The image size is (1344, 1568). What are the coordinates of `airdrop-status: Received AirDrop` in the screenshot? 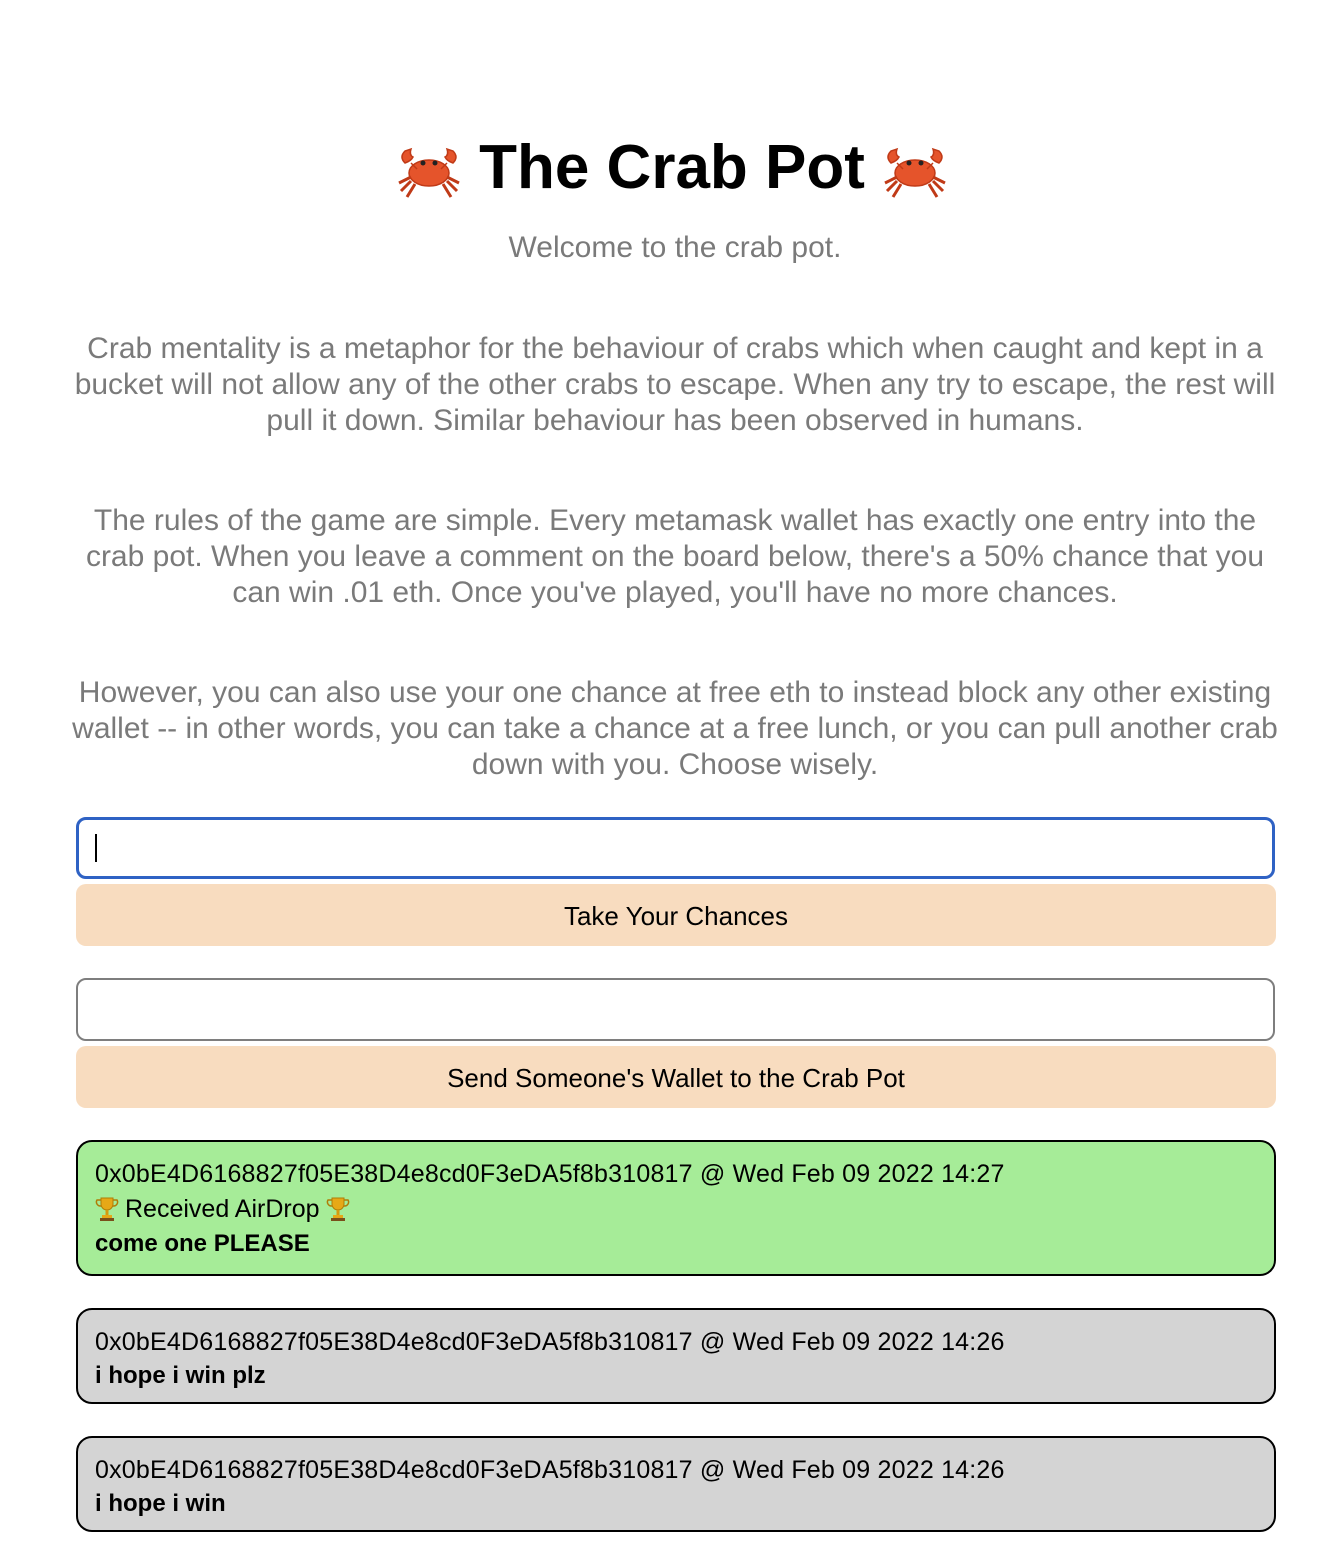 It's located at (676, 1209).